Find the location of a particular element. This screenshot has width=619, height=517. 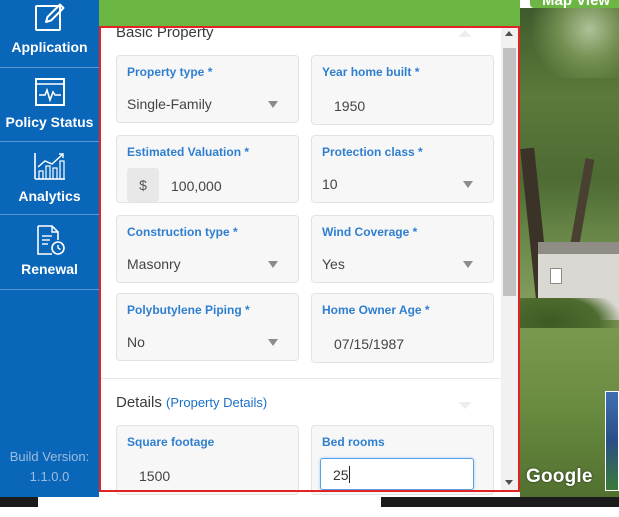

bed-rooms-field: Bed rooms 25 is located at coordinates (402, 460).